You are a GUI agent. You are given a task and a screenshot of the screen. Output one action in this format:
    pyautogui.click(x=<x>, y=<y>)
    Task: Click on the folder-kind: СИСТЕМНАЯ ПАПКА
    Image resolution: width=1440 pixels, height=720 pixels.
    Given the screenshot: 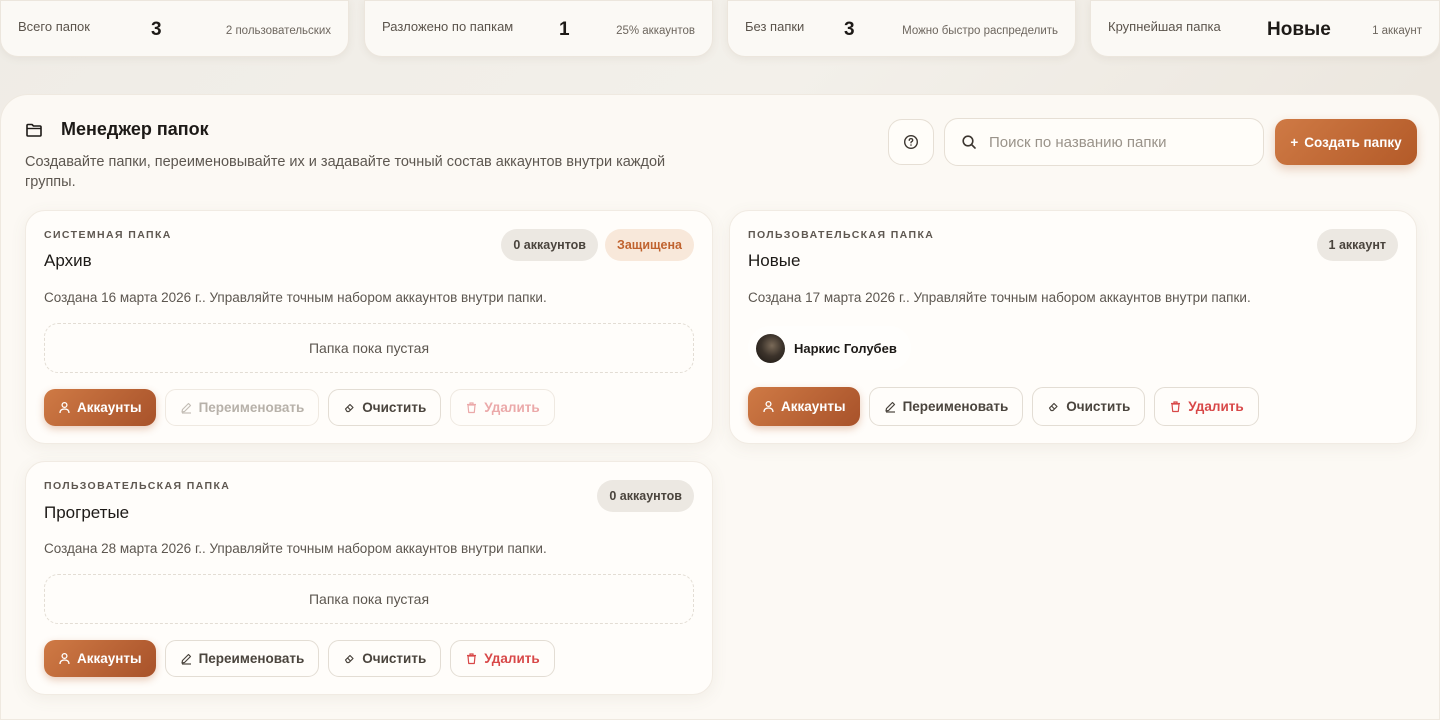 What is the action you would take?
    pyautogui.click(x=108, y=235)
    